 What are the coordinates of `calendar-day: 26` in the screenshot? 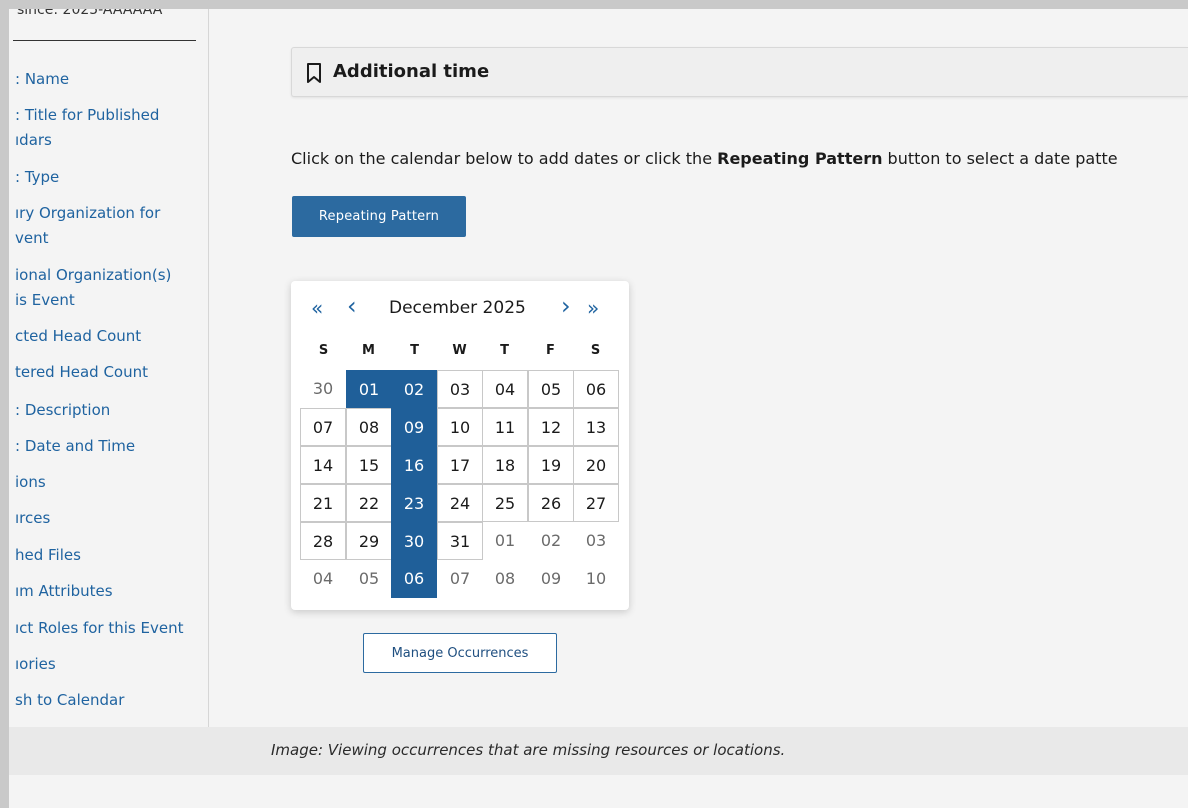 It's located at (551, 503).